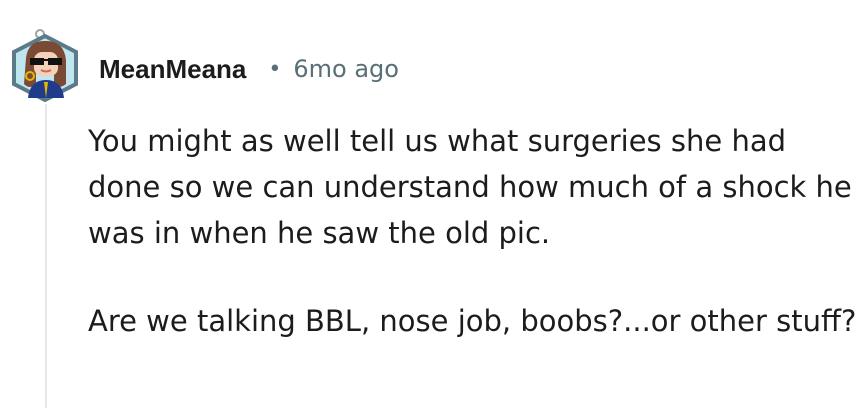 This screenshot has width=868, height=408. Describe the element at coordinates (46, 256) in the screenshot. I see `thread-line` at that location.